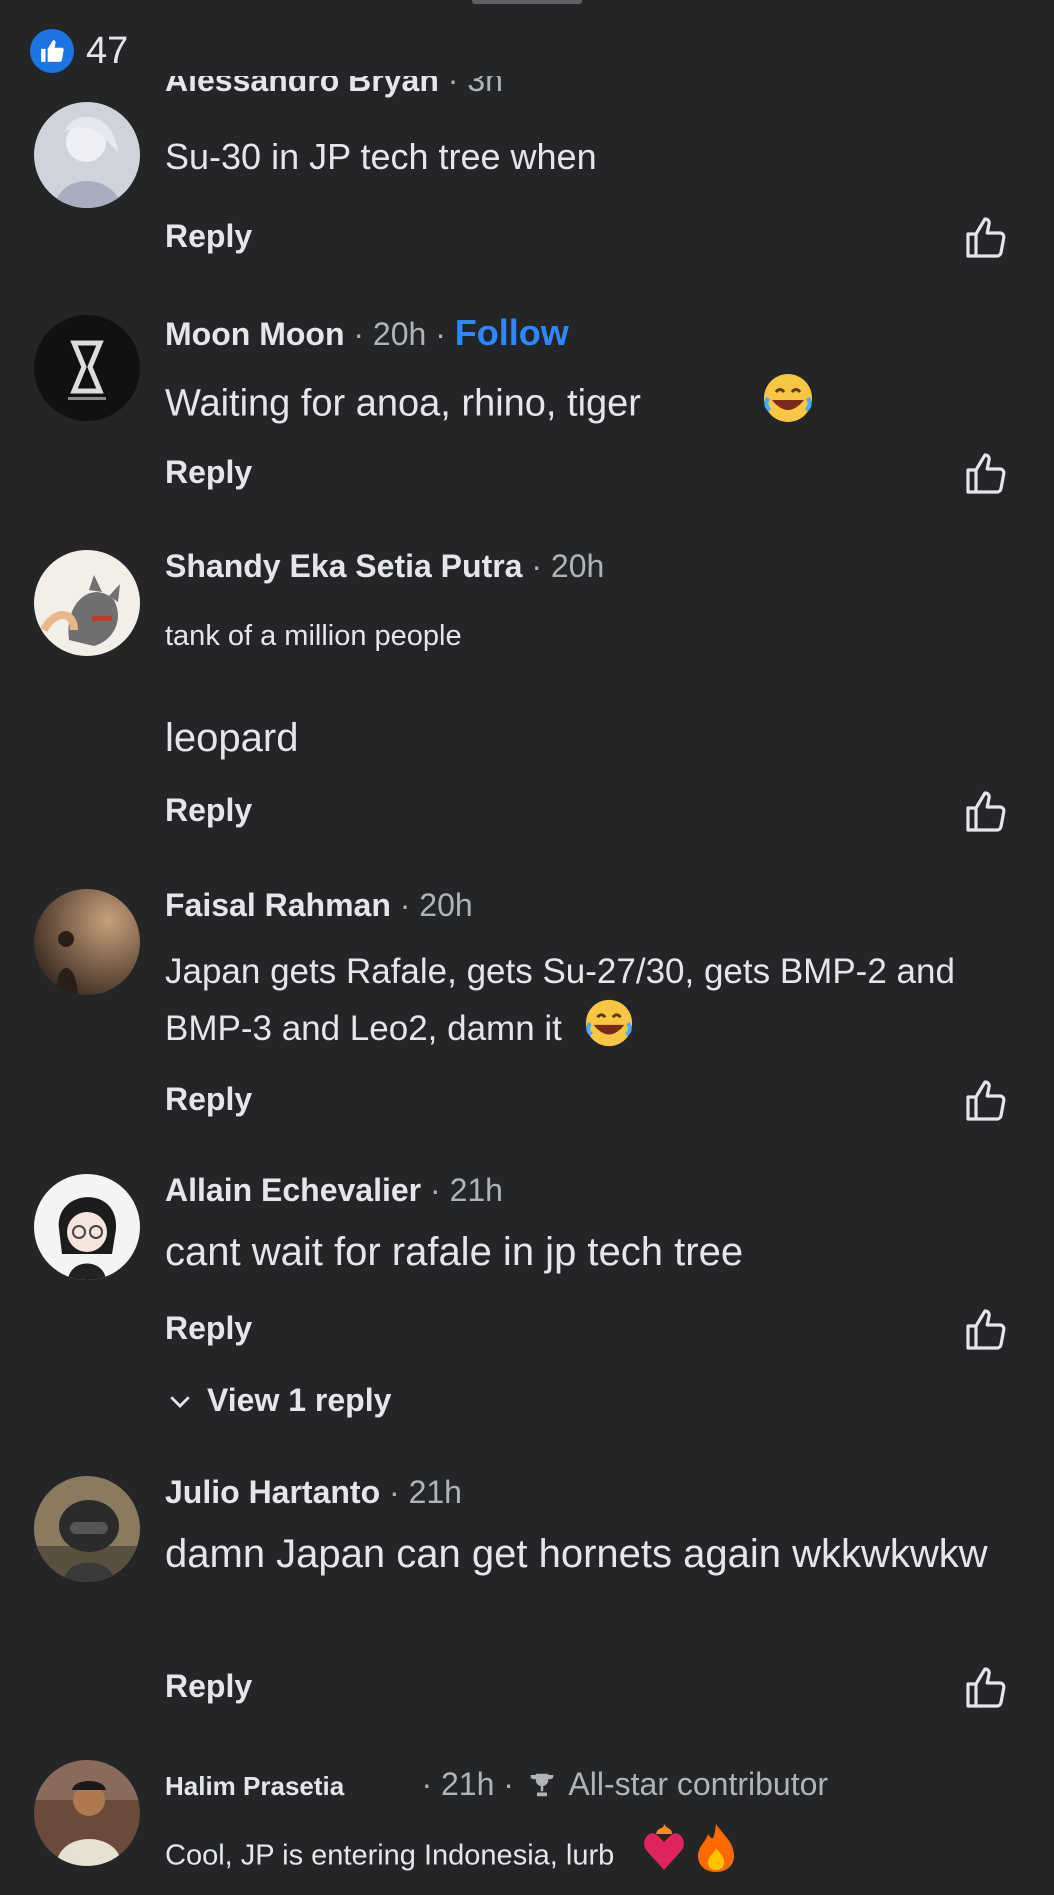 Image resolution: width=1054 pixels, height=1895 pixels. I want to click on fire-icon, so click(716, 1857).